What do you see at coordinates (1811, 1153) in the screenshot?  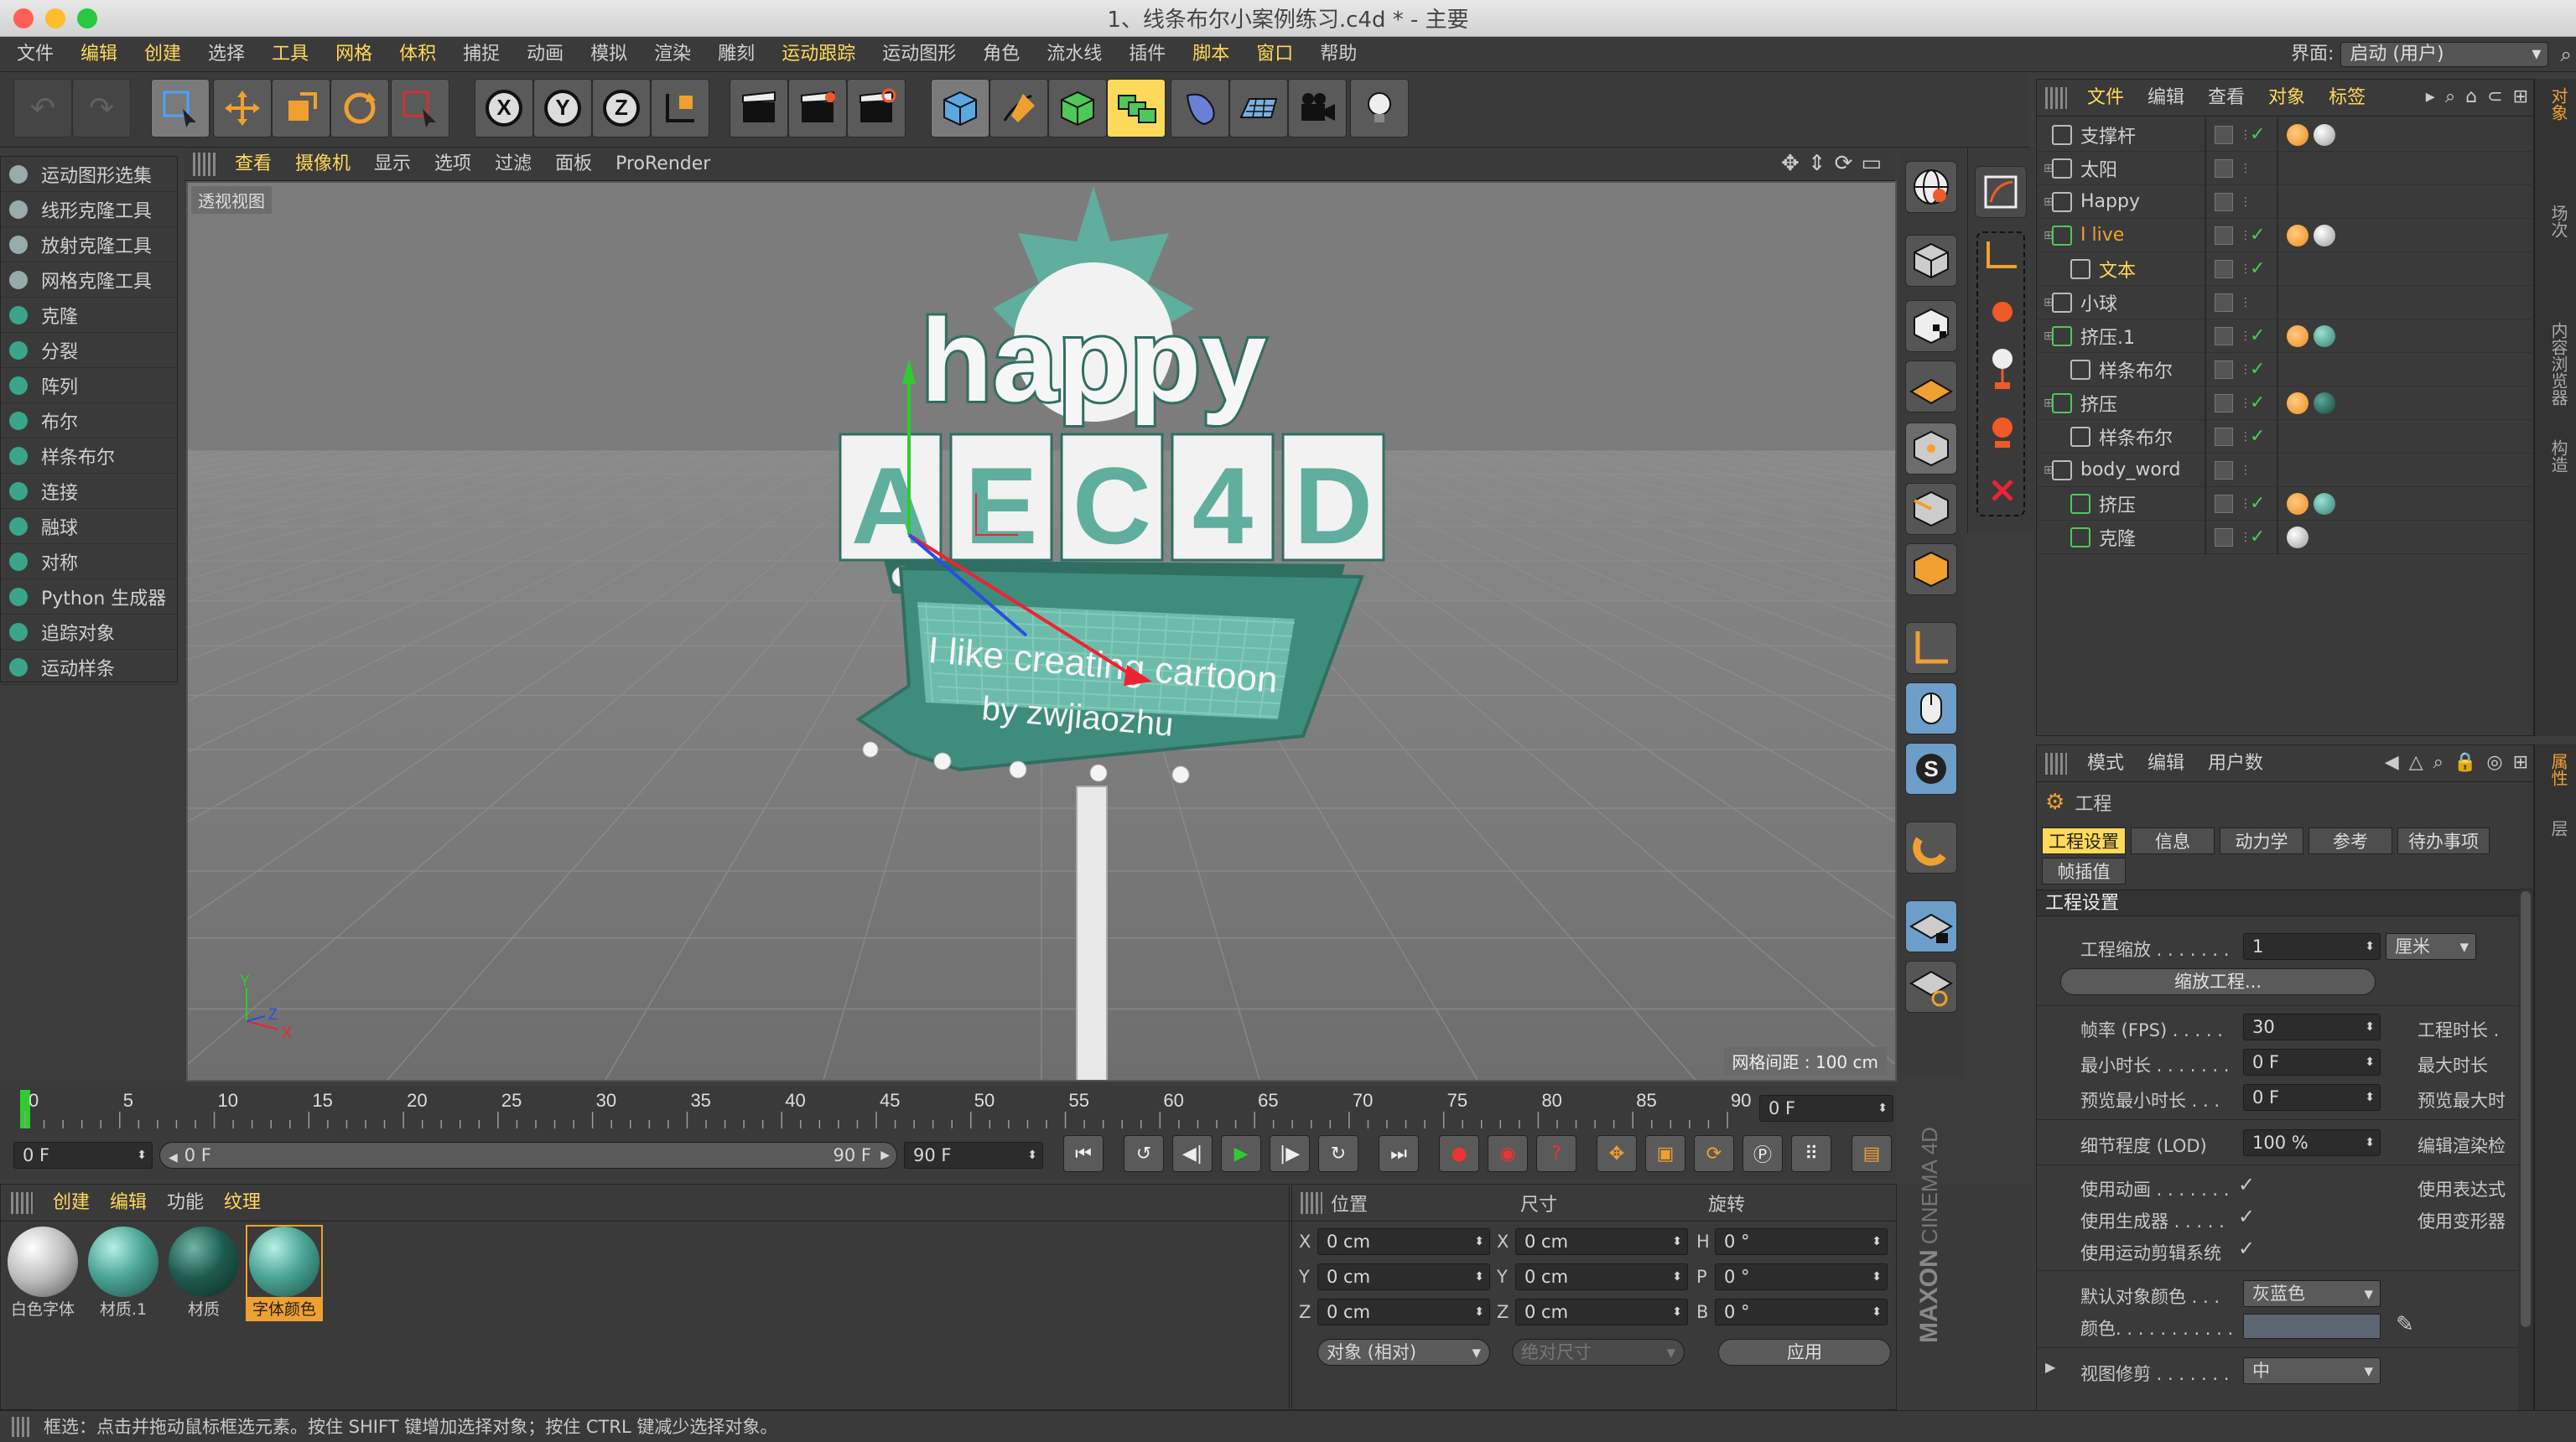 I see `key-pla-button: ⠿` at bounding box center [1811, 1153].